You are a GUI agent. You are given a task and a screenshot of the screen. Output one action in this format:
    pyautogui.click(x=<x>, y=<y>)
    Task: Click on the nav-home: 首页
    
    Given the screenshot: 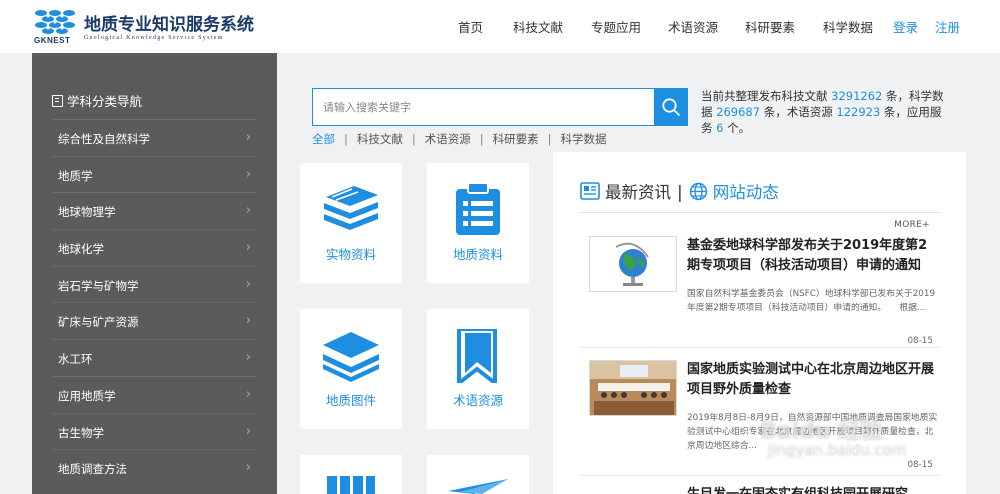 What is the action you would take?
    pyautogui.click(x=470, y=26)
    